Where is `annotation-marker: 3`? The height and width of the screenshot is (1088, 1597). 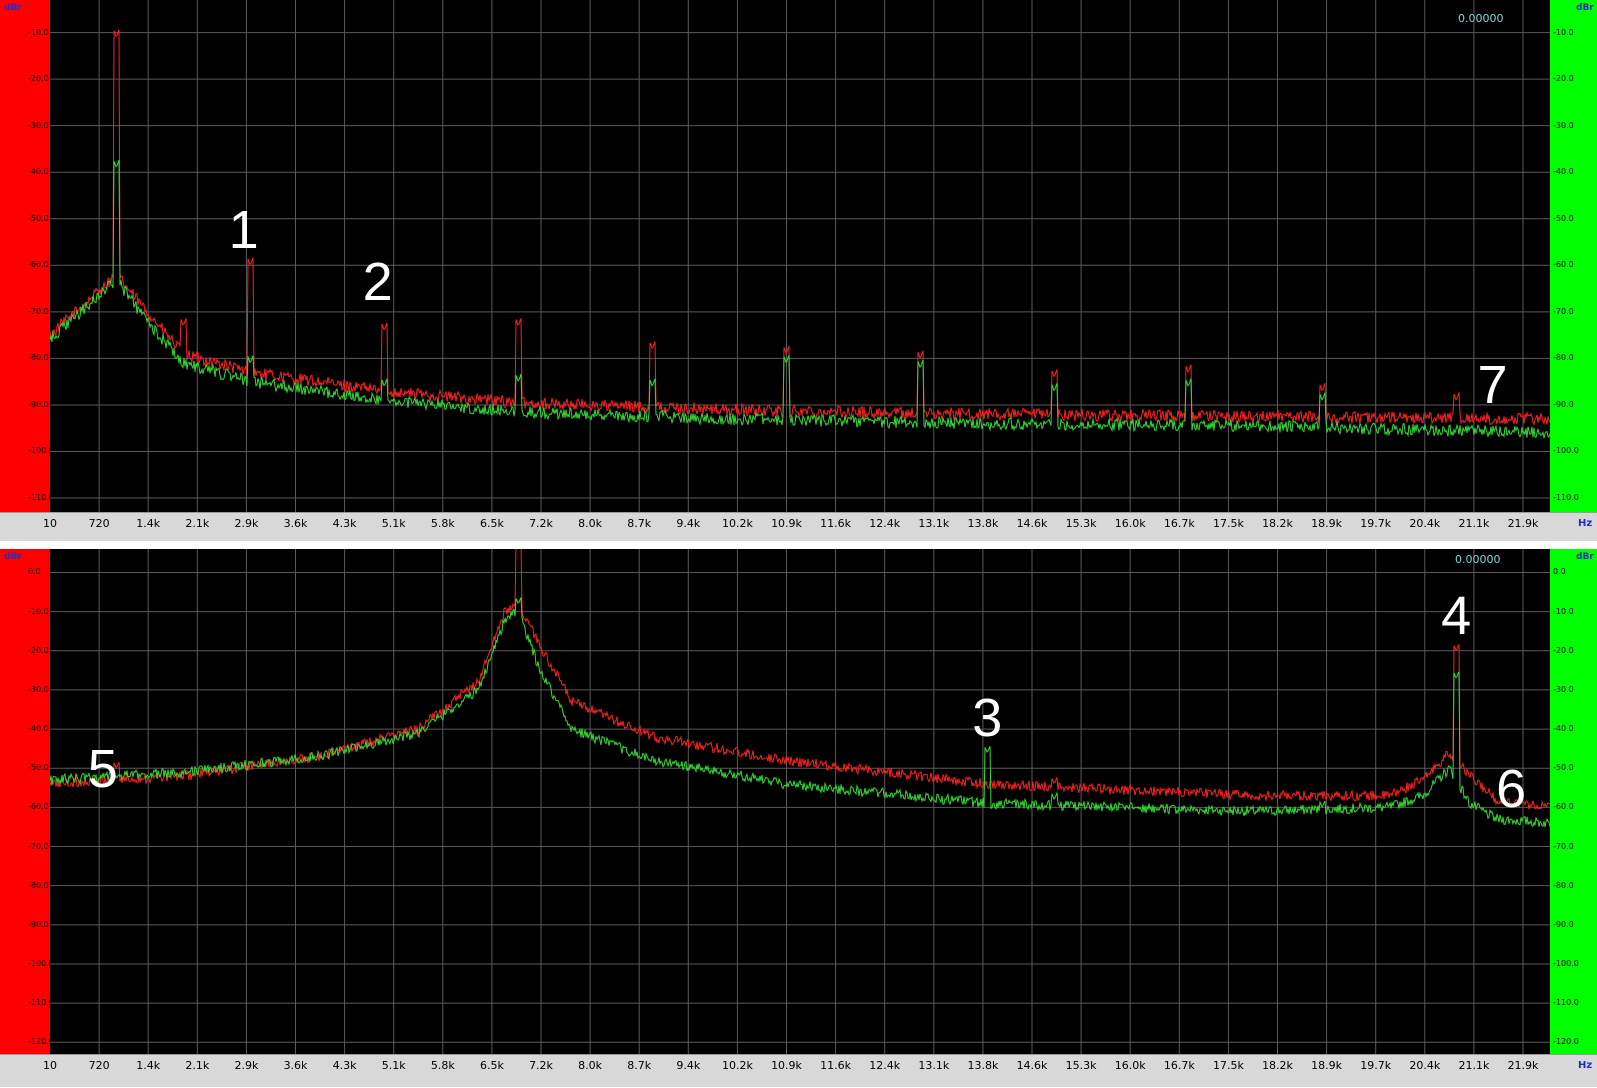
annotation-marker: 3 is located at coordinates (987, 717).